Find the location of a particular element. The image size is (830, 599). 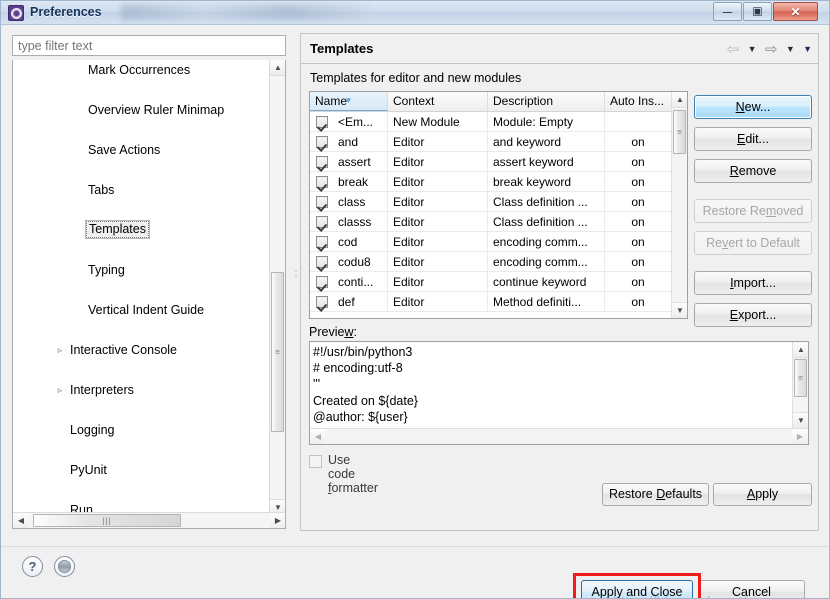

tree-item-tabs: Tabs is located at coordinates (142, 190).